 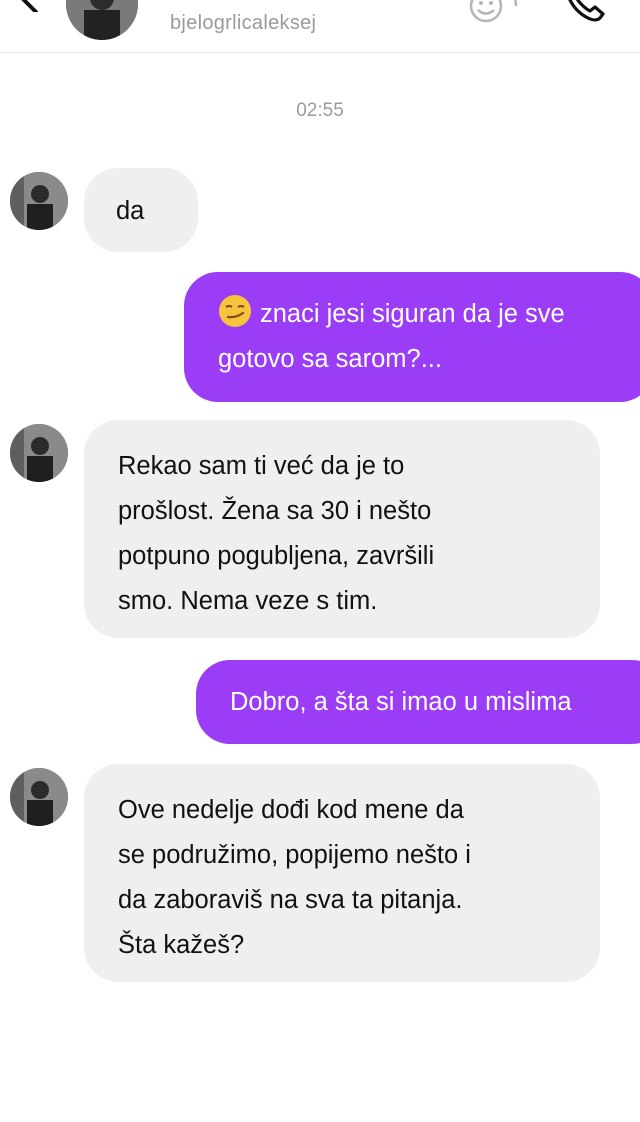 What do you see at coordinates (291, 810) in the screenshot?
I see `message-line: Ove nedelje dođi kod mene da` at bounding box center [291, 810].